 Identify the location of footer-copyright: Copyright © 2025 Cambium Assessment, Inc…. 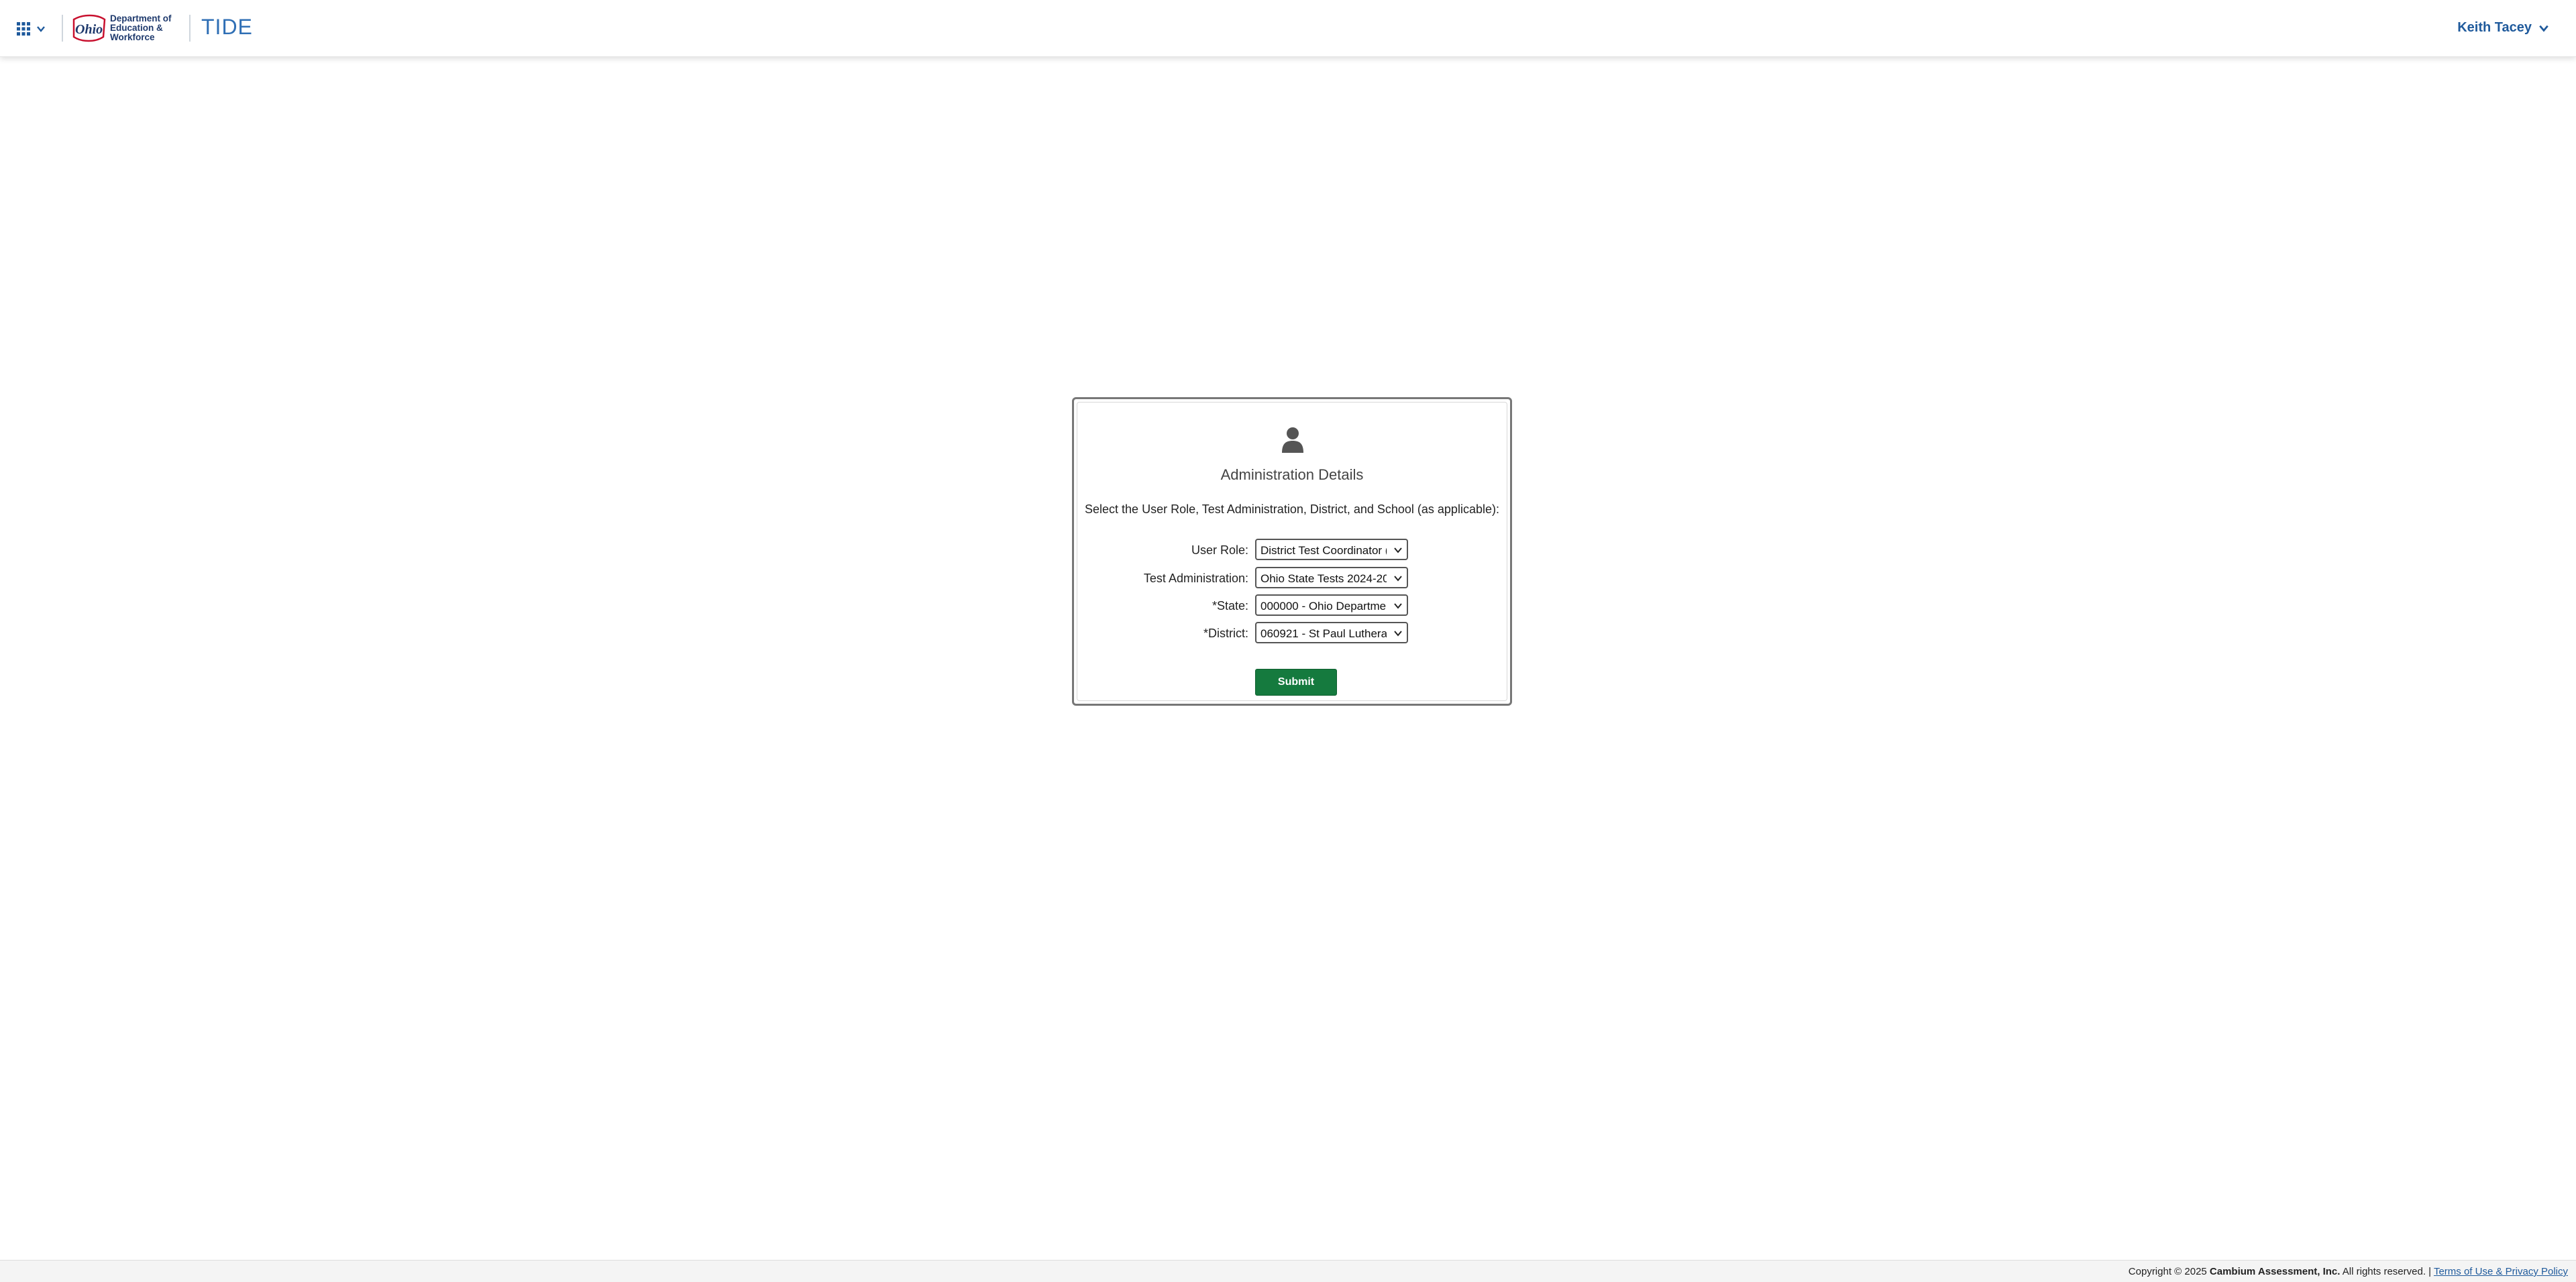
(2348, 1271).